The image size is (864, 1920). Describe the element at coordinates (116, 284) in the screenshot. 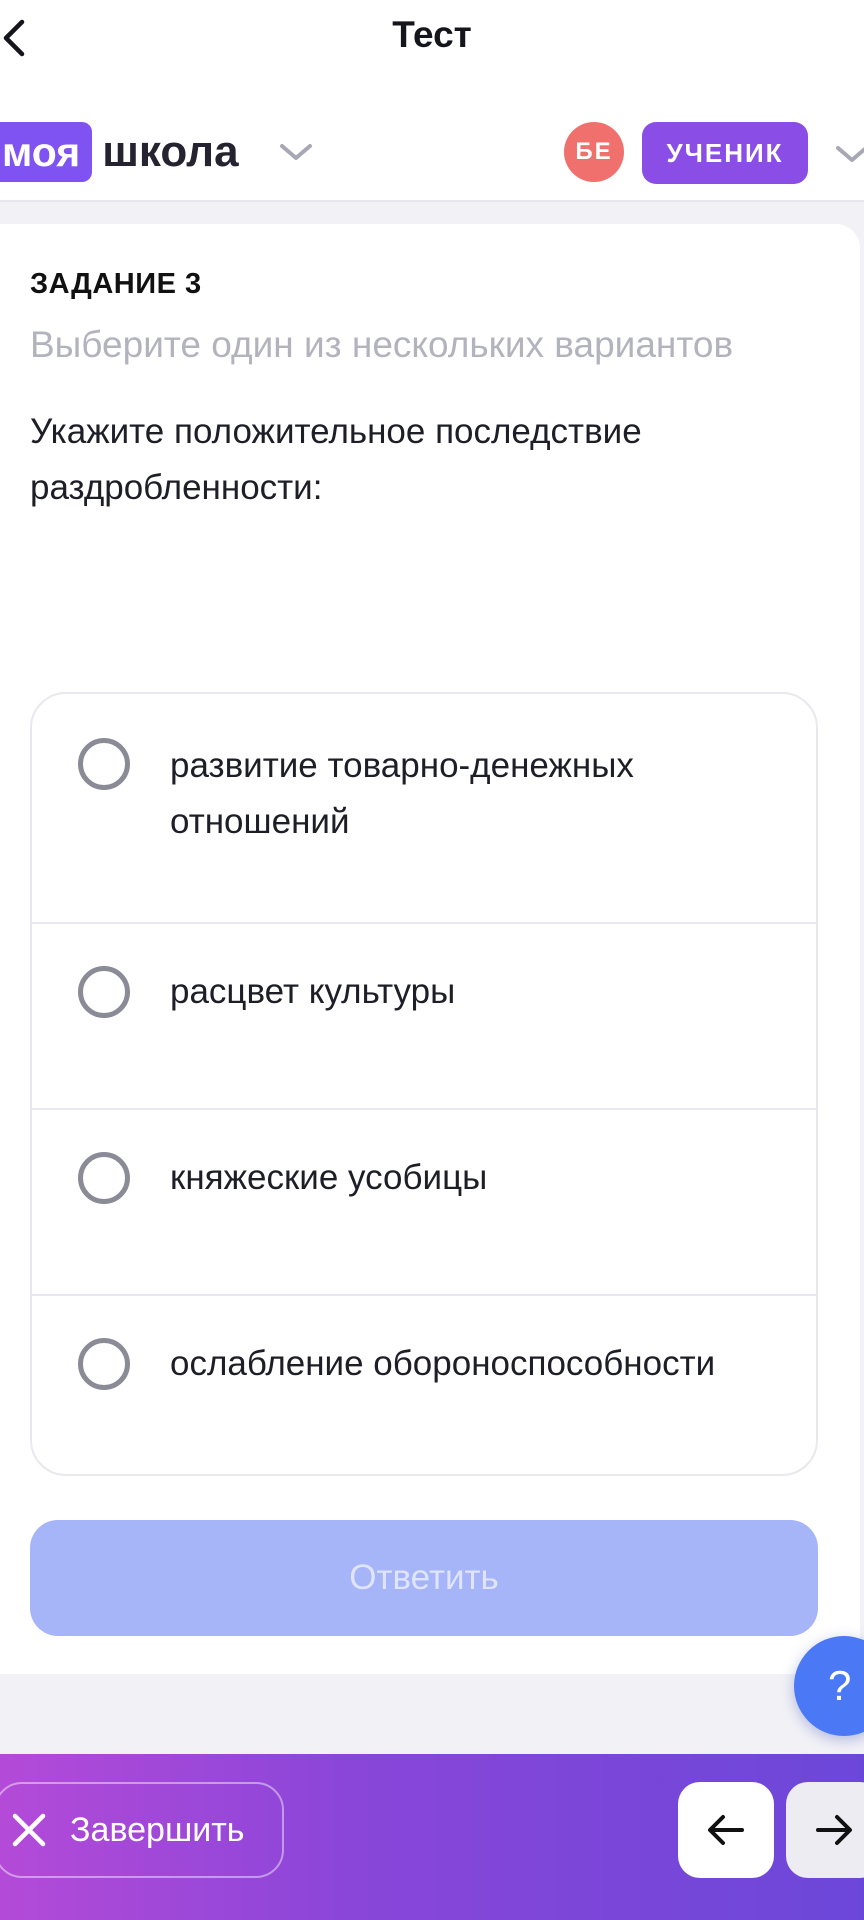

I see `task-number: ЗАДАНИЕ 3` at that location.